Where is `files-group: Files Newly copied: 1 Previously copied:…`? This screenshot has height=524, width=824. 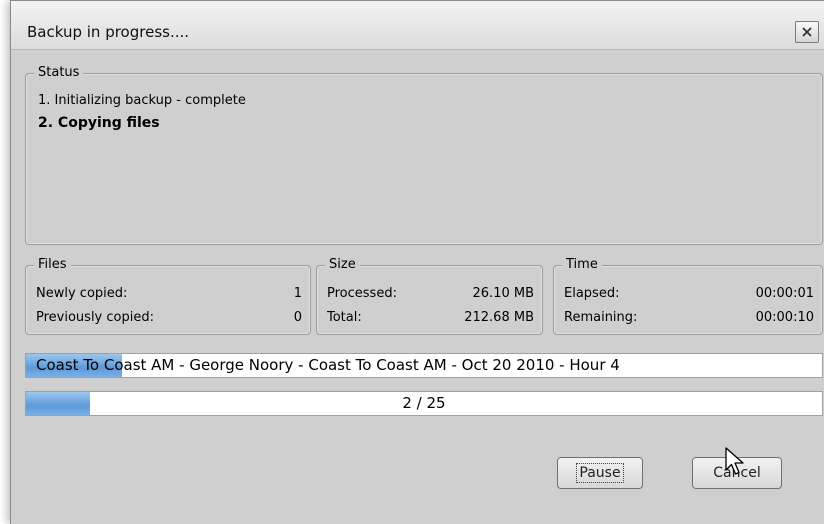 files-group: Files Newly copied: 1 Previously copied:… is located at coordinates (168, 295).